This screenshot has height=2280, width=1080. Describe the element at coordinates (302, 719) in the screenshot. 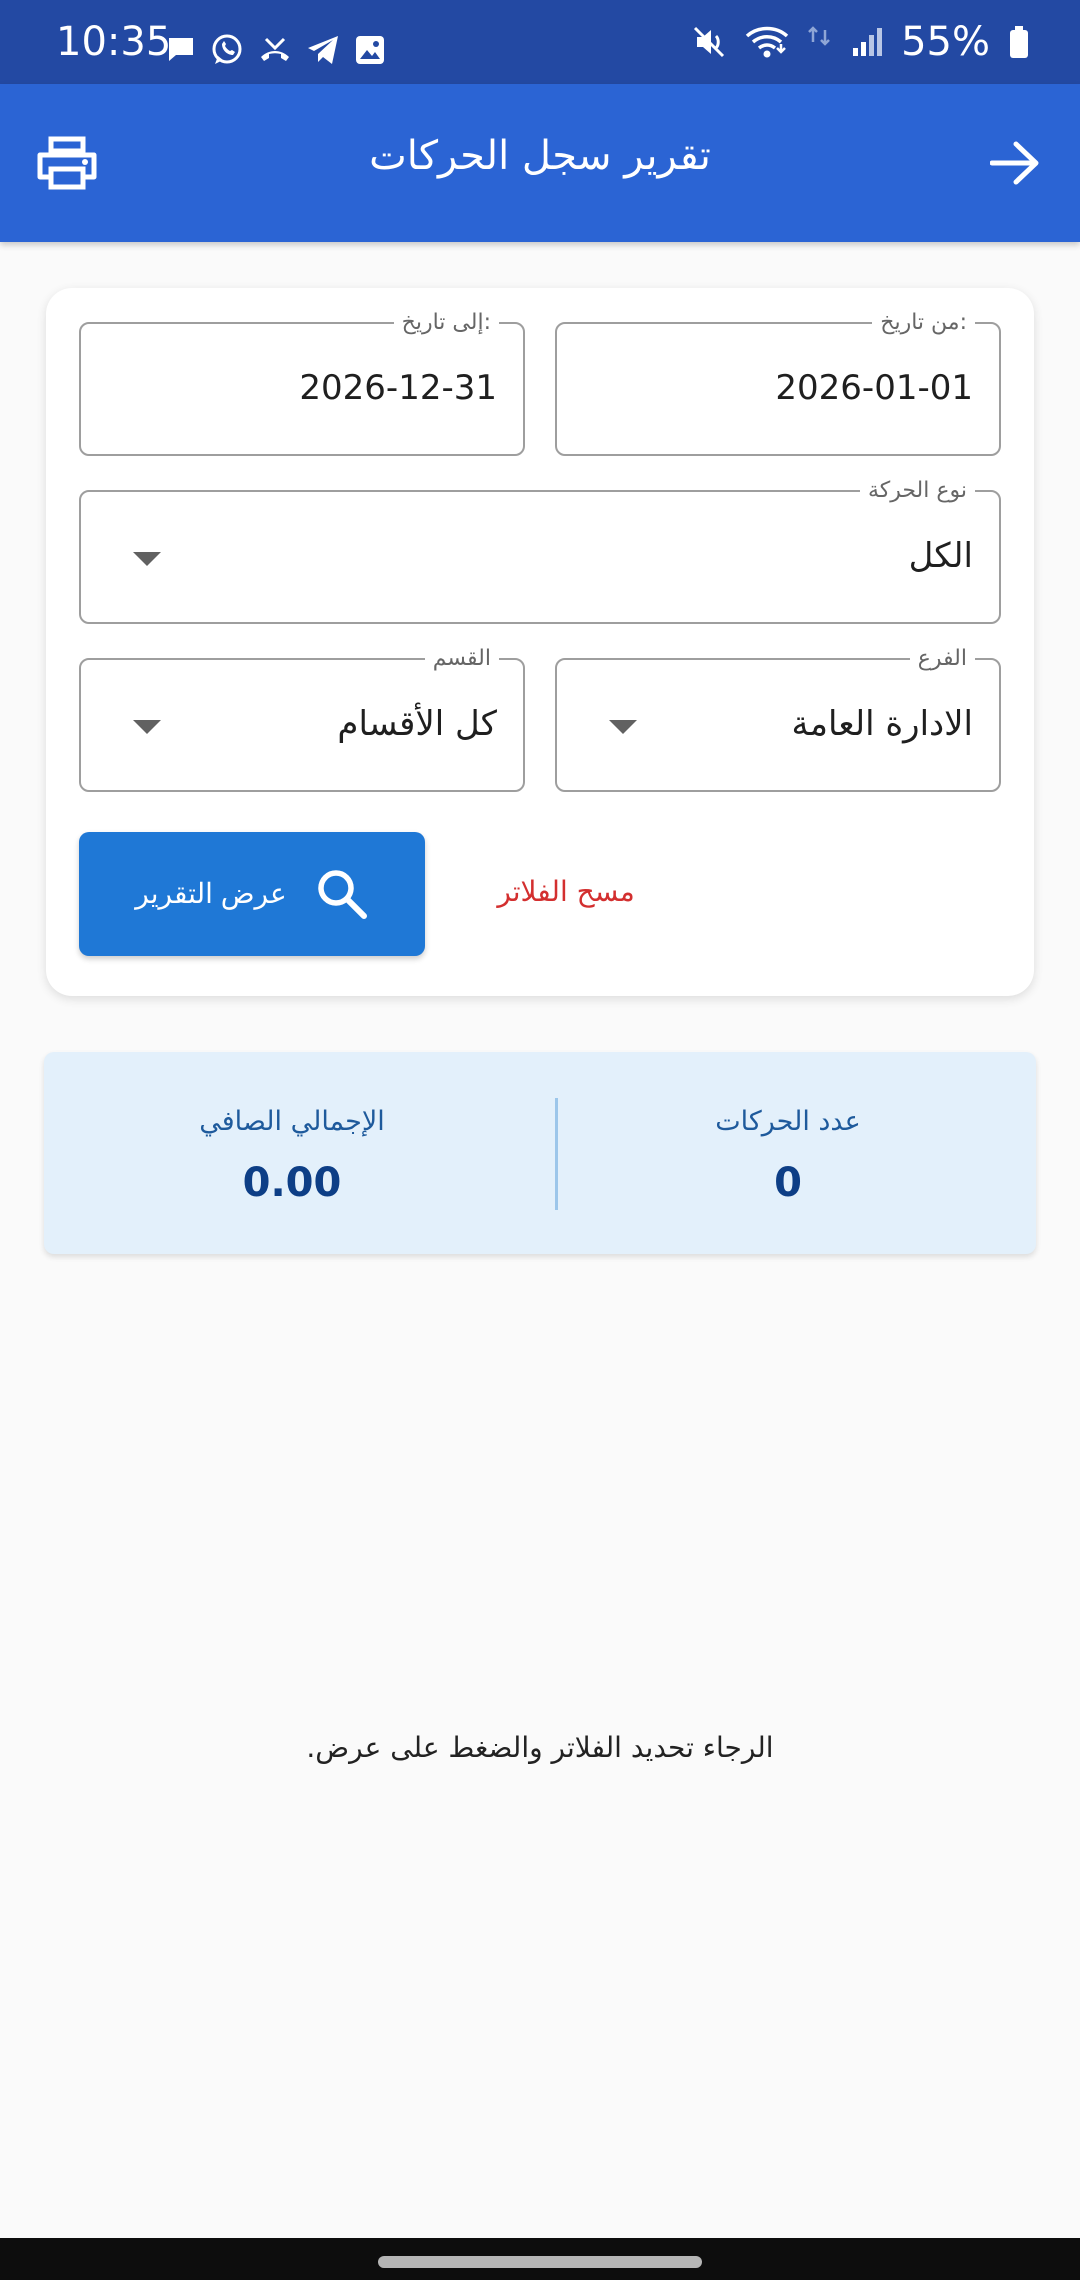

I see `department-dropdown: القسم كل الأقسام` at that location.